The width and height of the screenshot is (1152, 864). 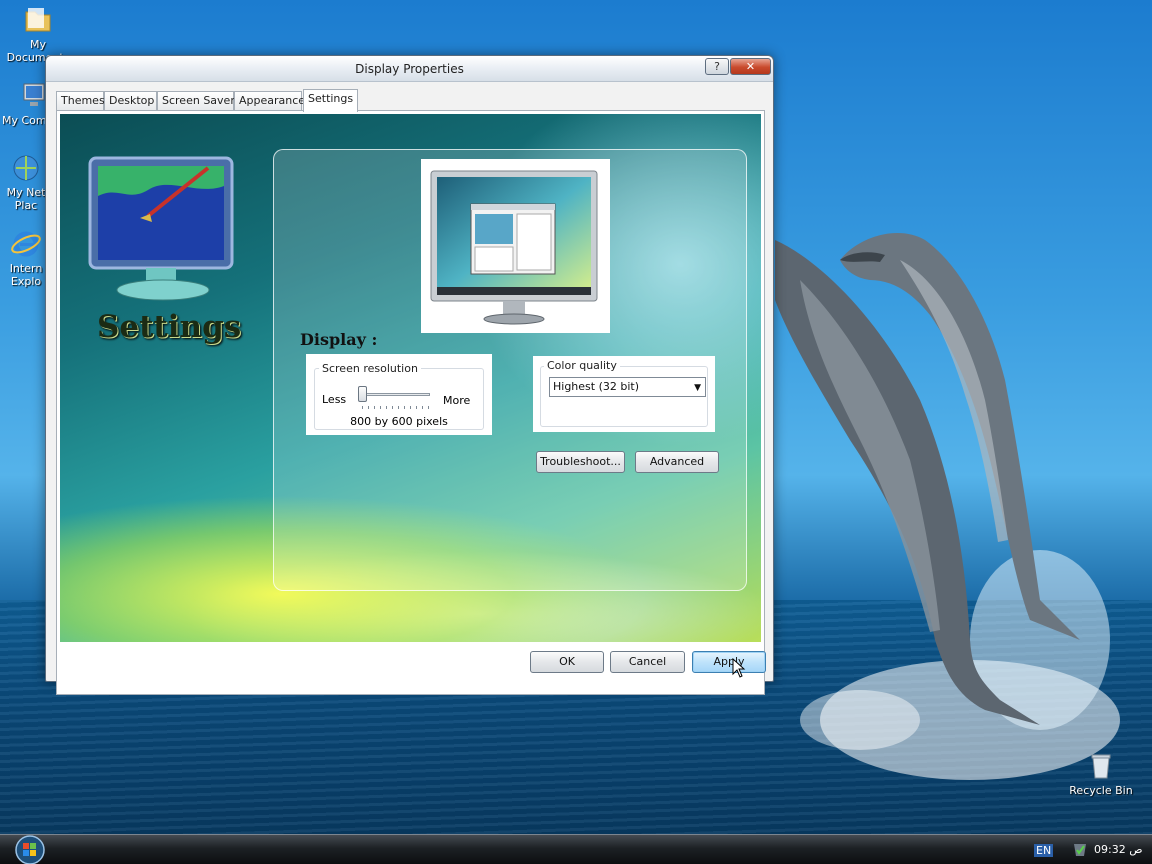 I want to click on mouse-cursor-icon, so click(x=739, y=668).